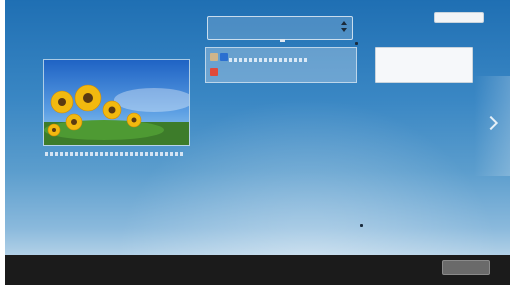  Describe the element at coordinates (269, 59) in the screenshot. I see `info-row-1-value` at that location.